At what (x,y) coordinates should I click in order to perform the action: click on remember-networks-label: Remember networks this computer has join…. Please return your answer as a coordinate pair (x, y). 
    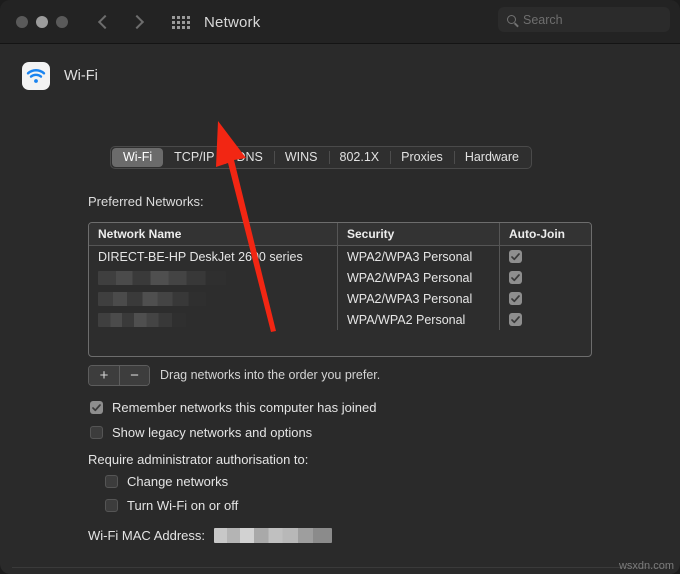
    Looking at the image, I should click on (244, 407).